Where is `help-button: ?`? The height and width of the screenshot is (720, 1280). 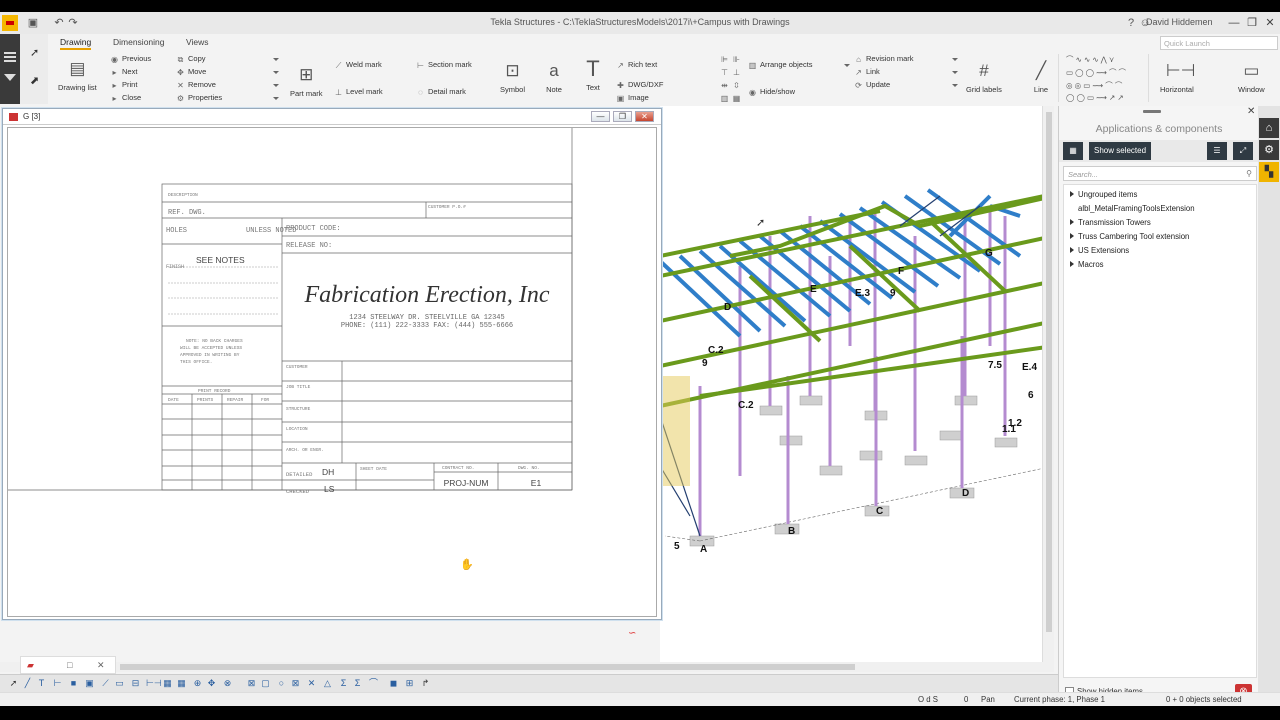 help-button: ? is located at coordinates (1131, 23).